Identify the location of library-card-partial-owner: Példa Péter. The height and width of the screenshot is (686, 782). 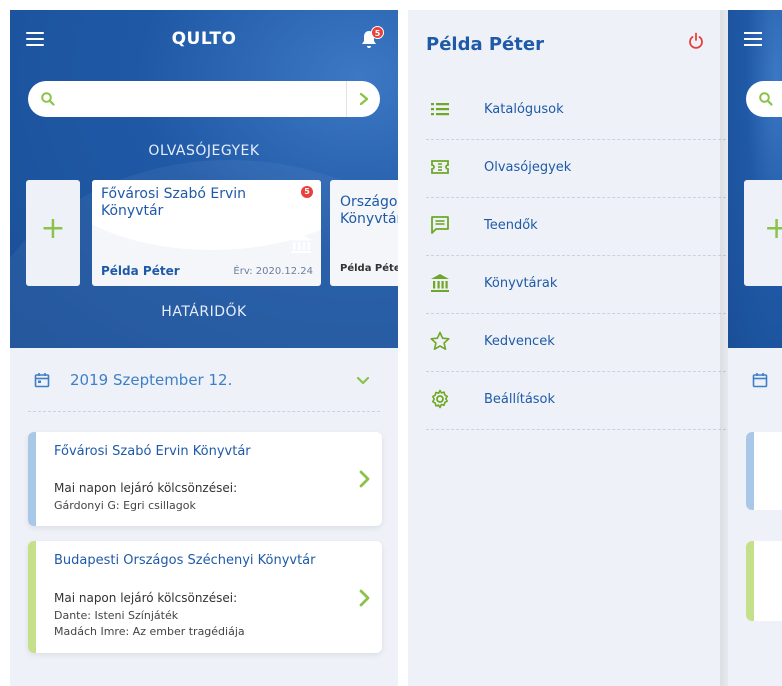
(369, 268).